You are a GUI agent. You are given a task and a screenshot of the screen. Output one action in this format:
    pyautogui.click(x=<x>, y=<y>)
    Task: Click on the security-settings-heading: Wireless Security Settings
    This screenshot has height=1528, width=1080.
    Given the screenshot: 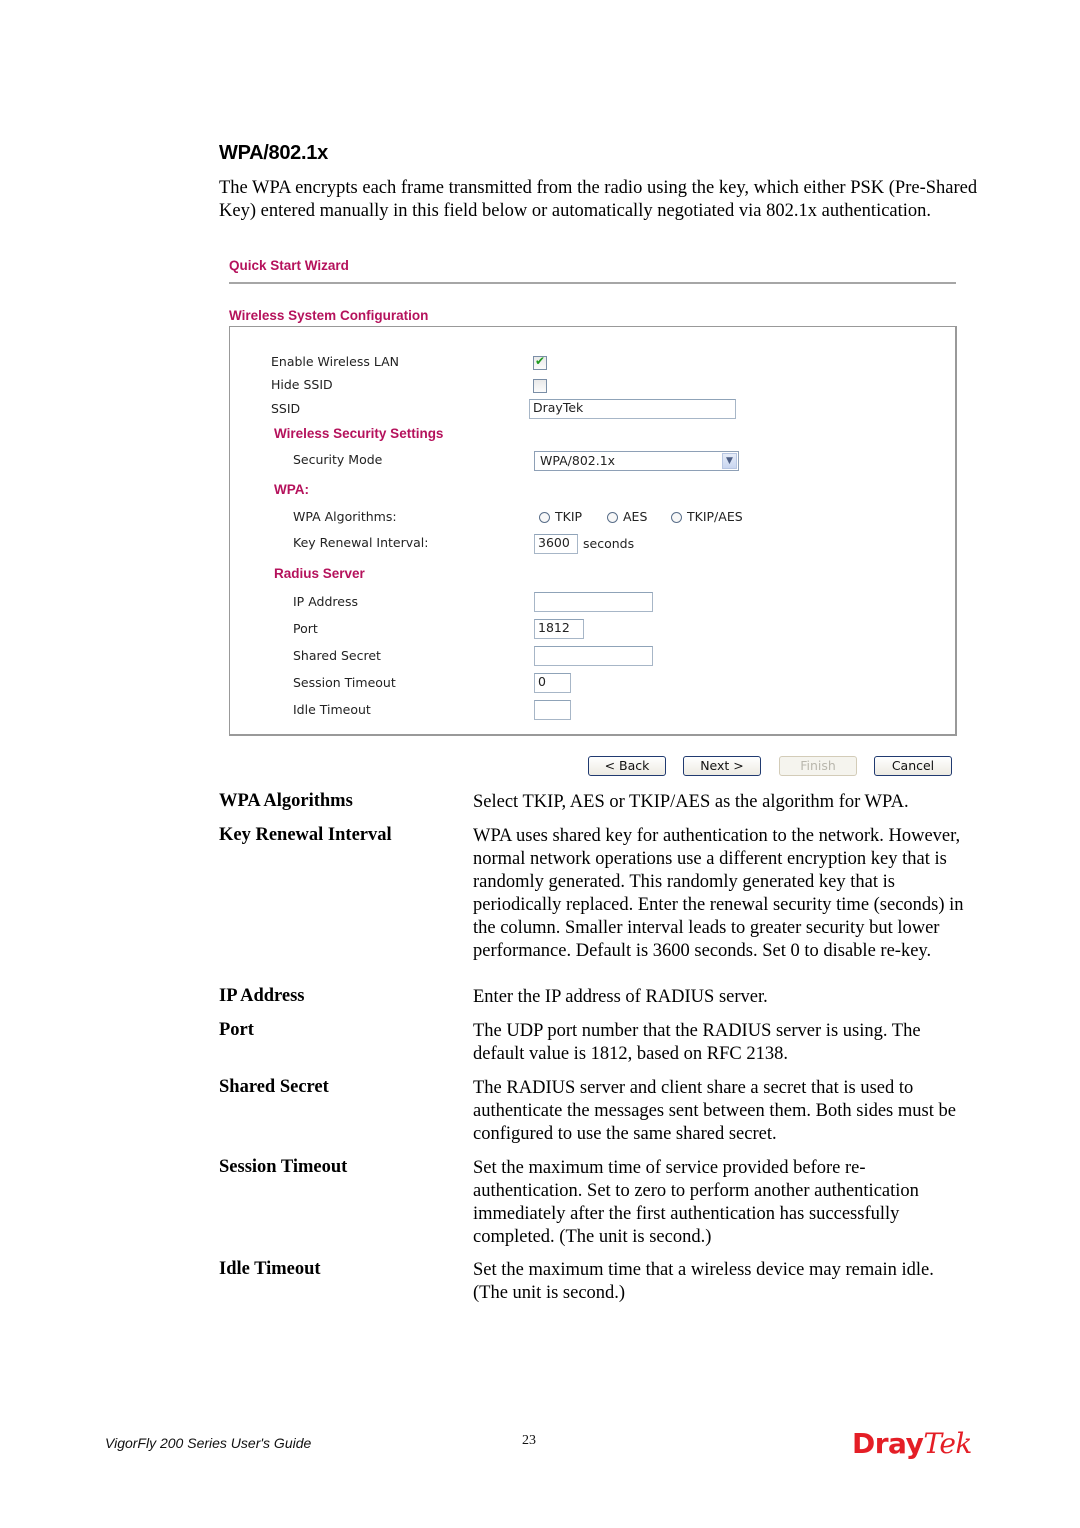 What is the action you would take?
    pyautogui.click(x=359, y=433)
    